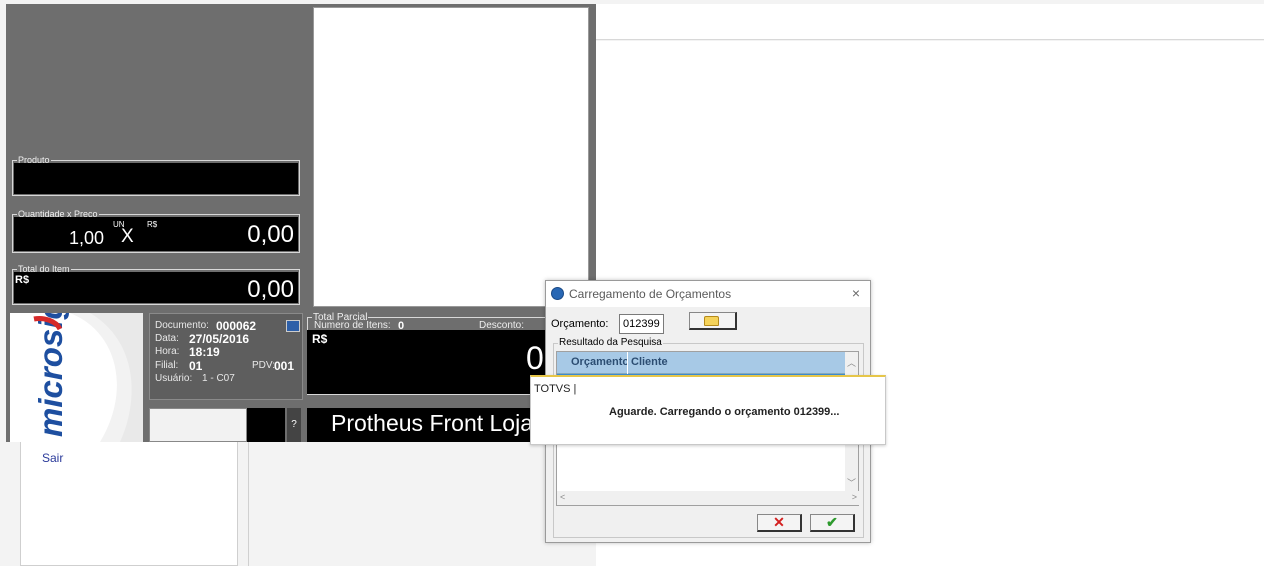  I want to click on chevron-down-icon: ﹀, so click(851, 482).